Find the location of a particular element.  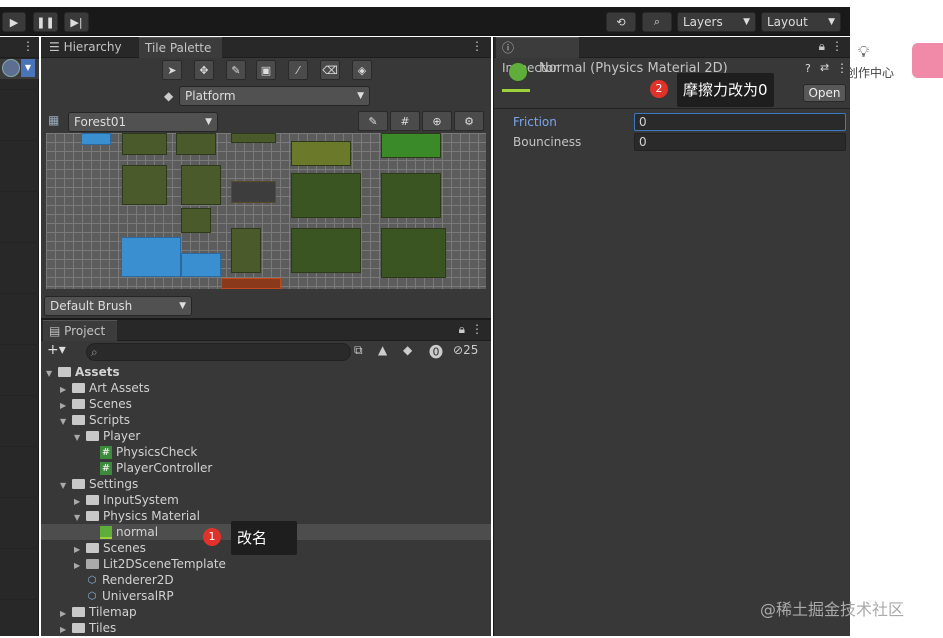

fill-icon: ◈ is located at coordinates (362, 70).